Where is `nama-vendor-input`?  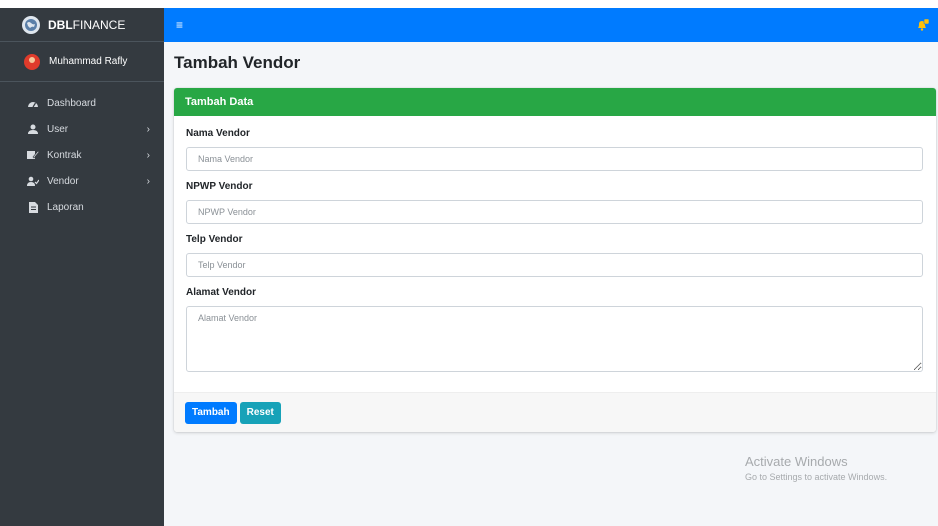 nama-vendor-input is located at coordinates (554, 159).